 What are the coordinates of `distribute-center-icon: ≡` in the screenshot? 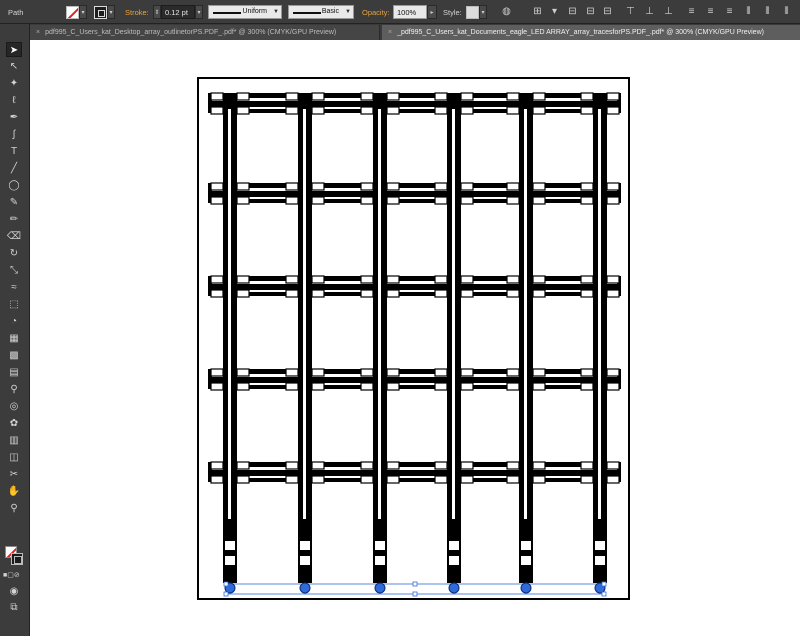 It's located at (710, 11).